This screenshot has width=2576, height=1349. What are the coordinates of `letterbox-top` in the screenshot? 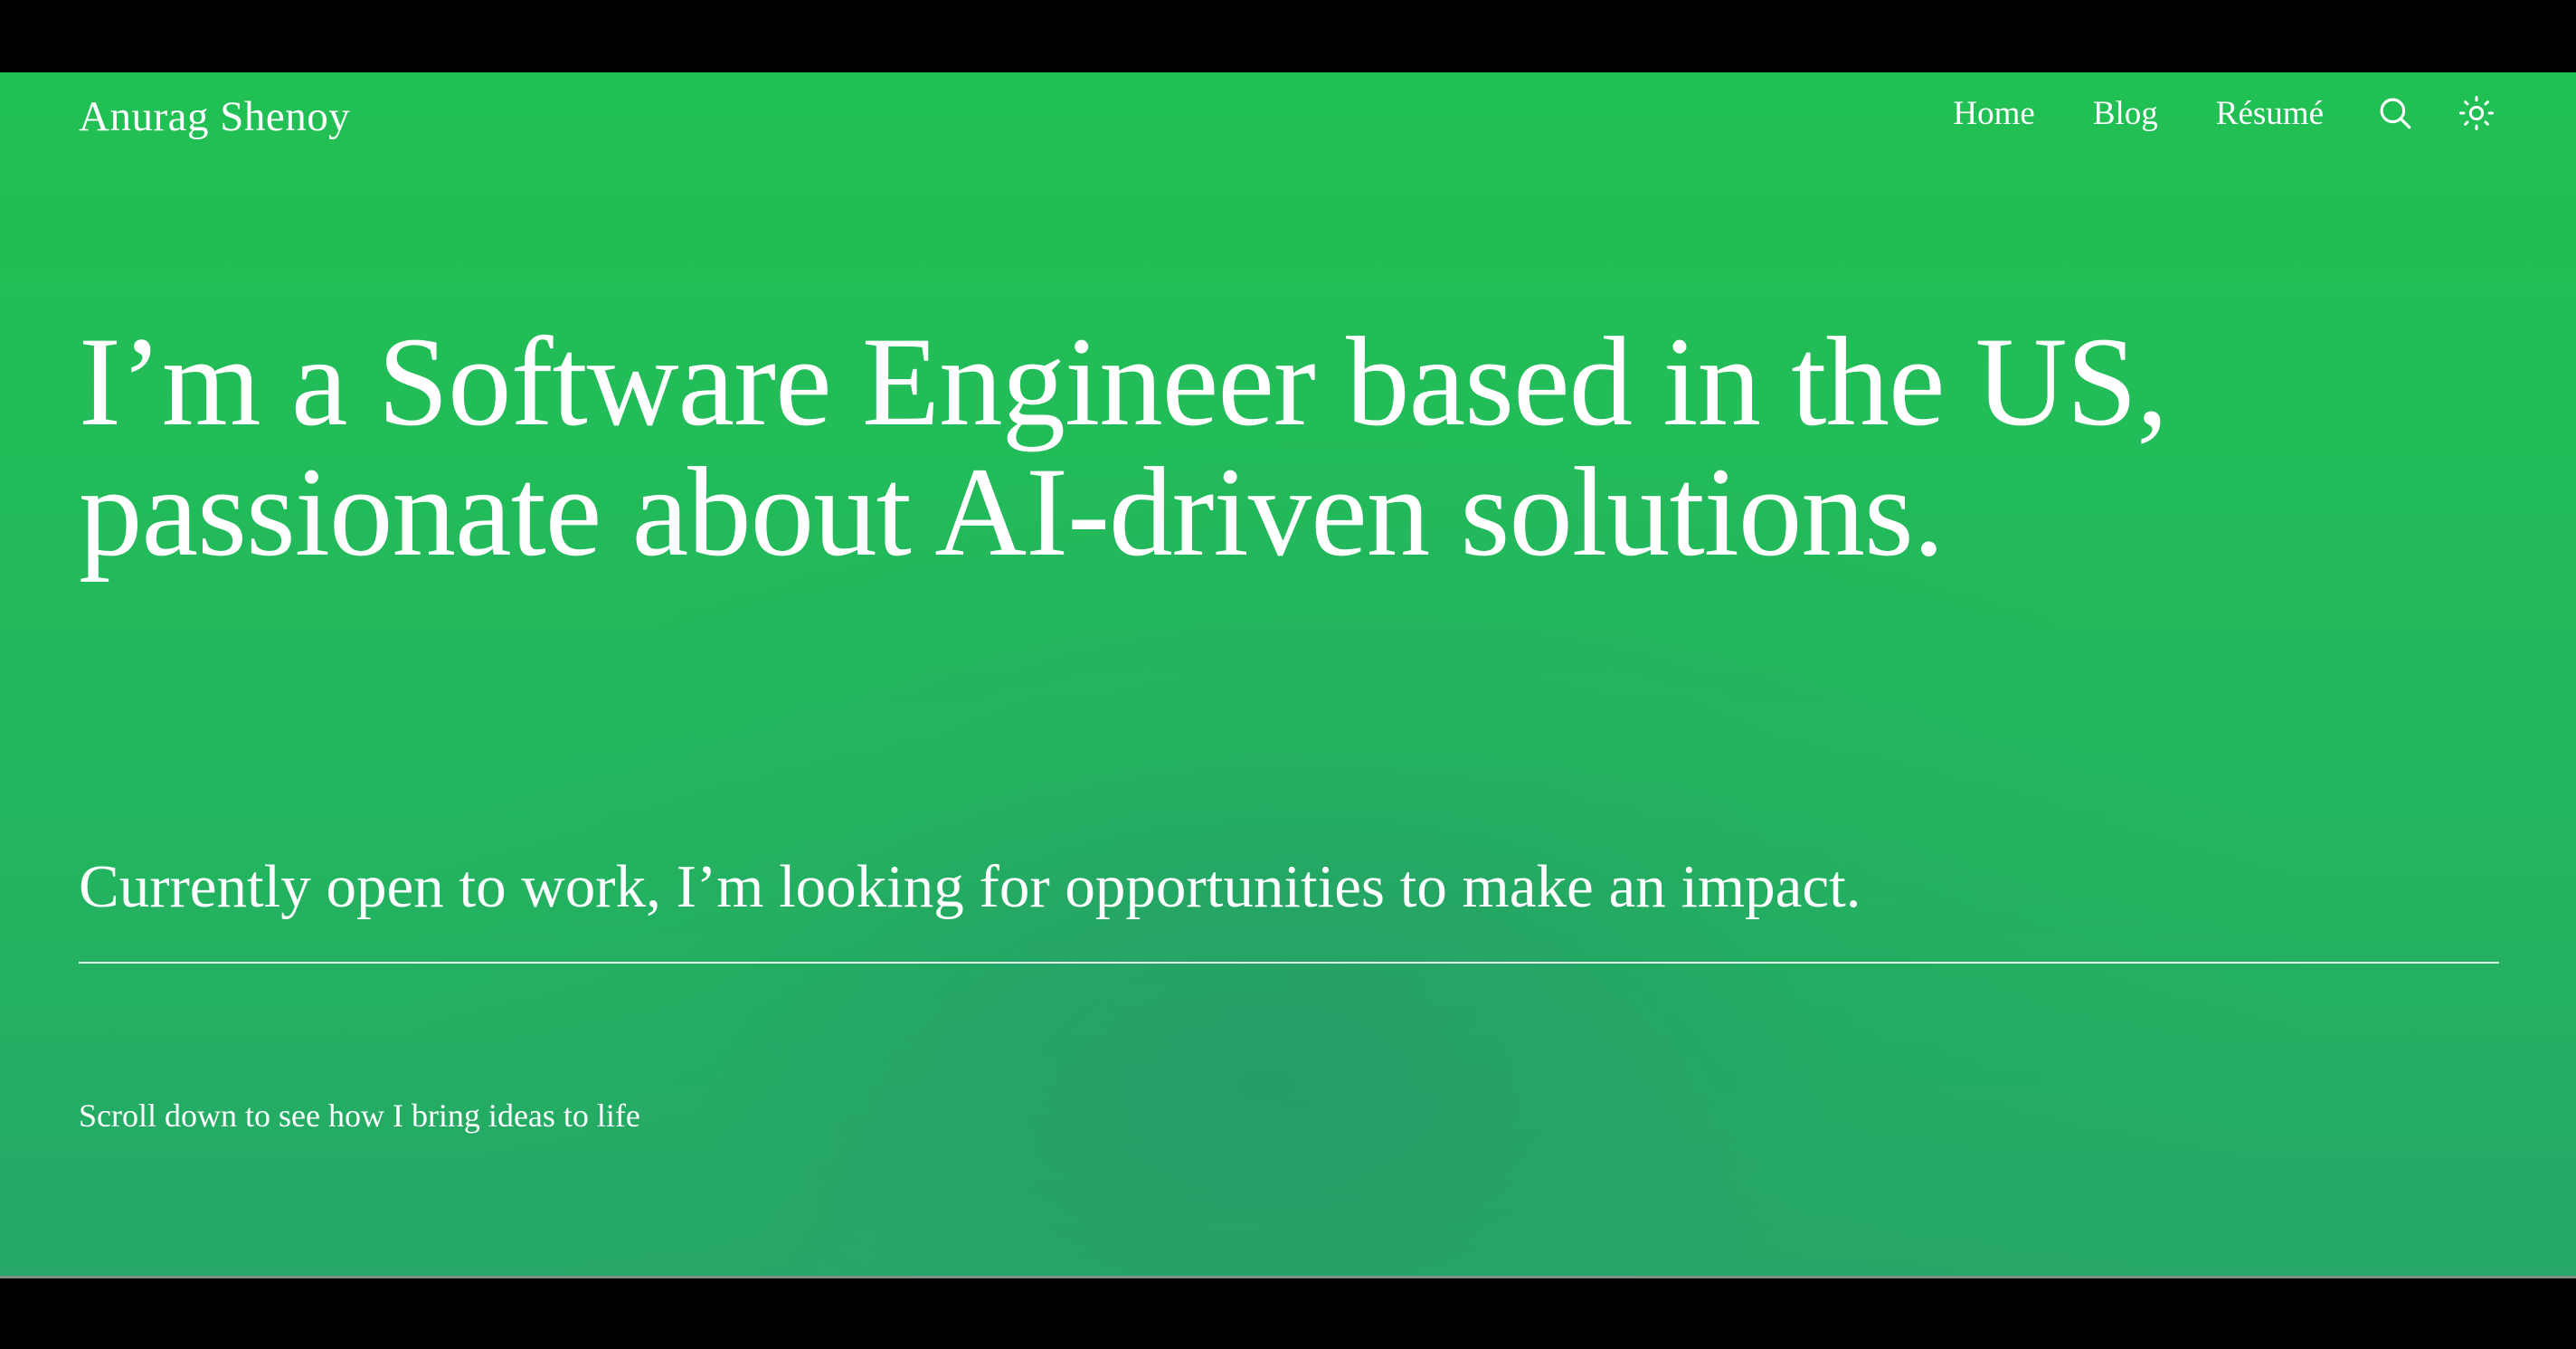 It's located at (1288, 36).